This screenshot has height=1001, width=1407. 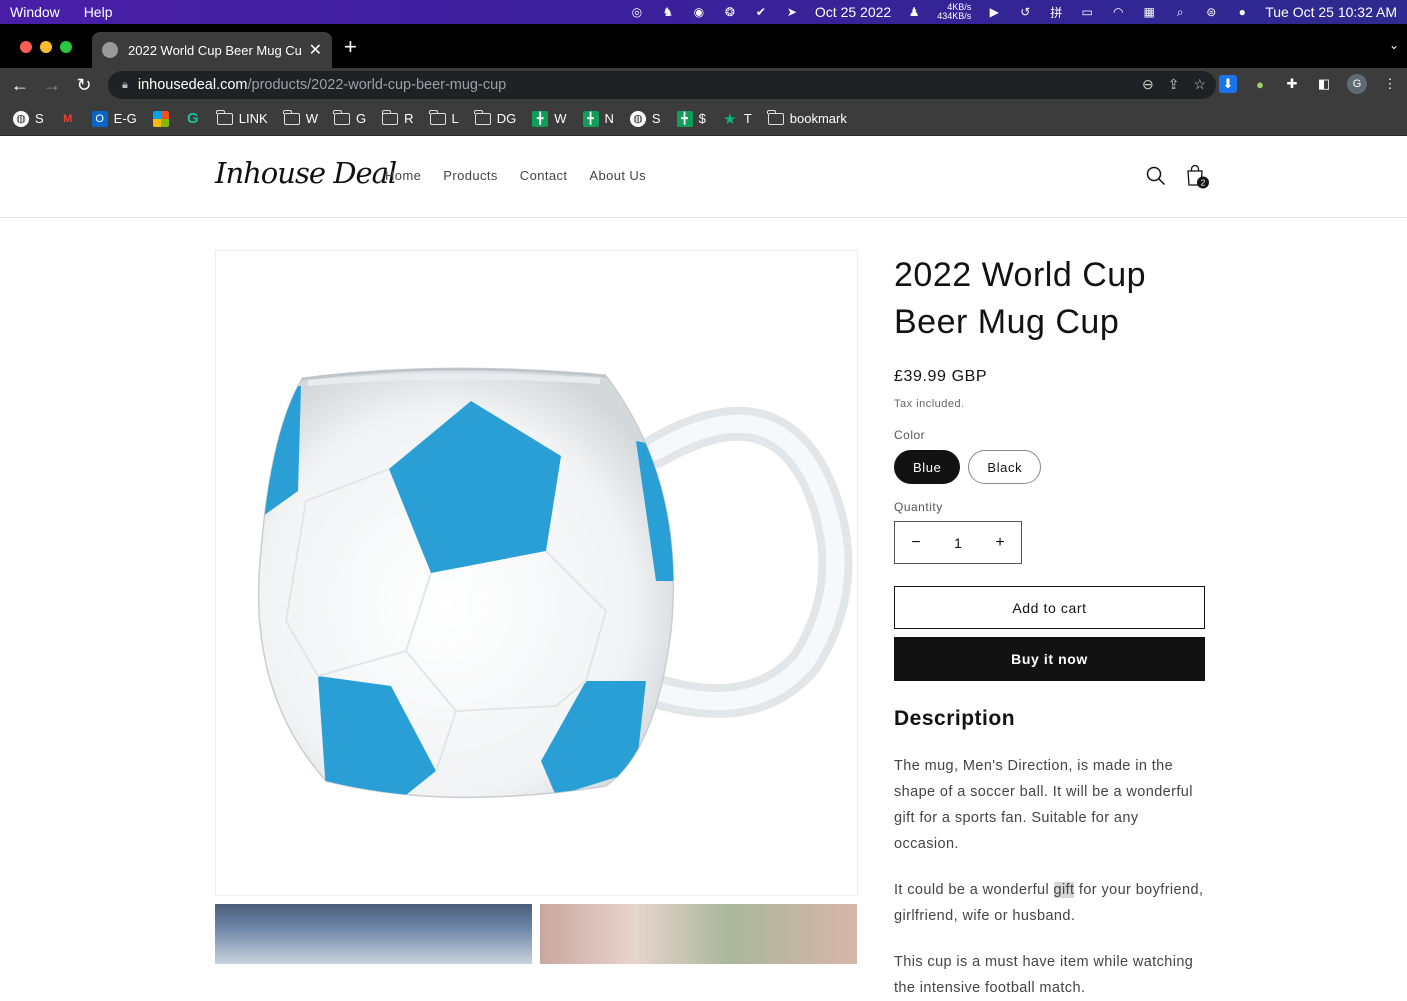 What do you see at coordinates (958, 543) in the screenshot?
I see `quantity-input: 1` at bounding box center [958, 543].